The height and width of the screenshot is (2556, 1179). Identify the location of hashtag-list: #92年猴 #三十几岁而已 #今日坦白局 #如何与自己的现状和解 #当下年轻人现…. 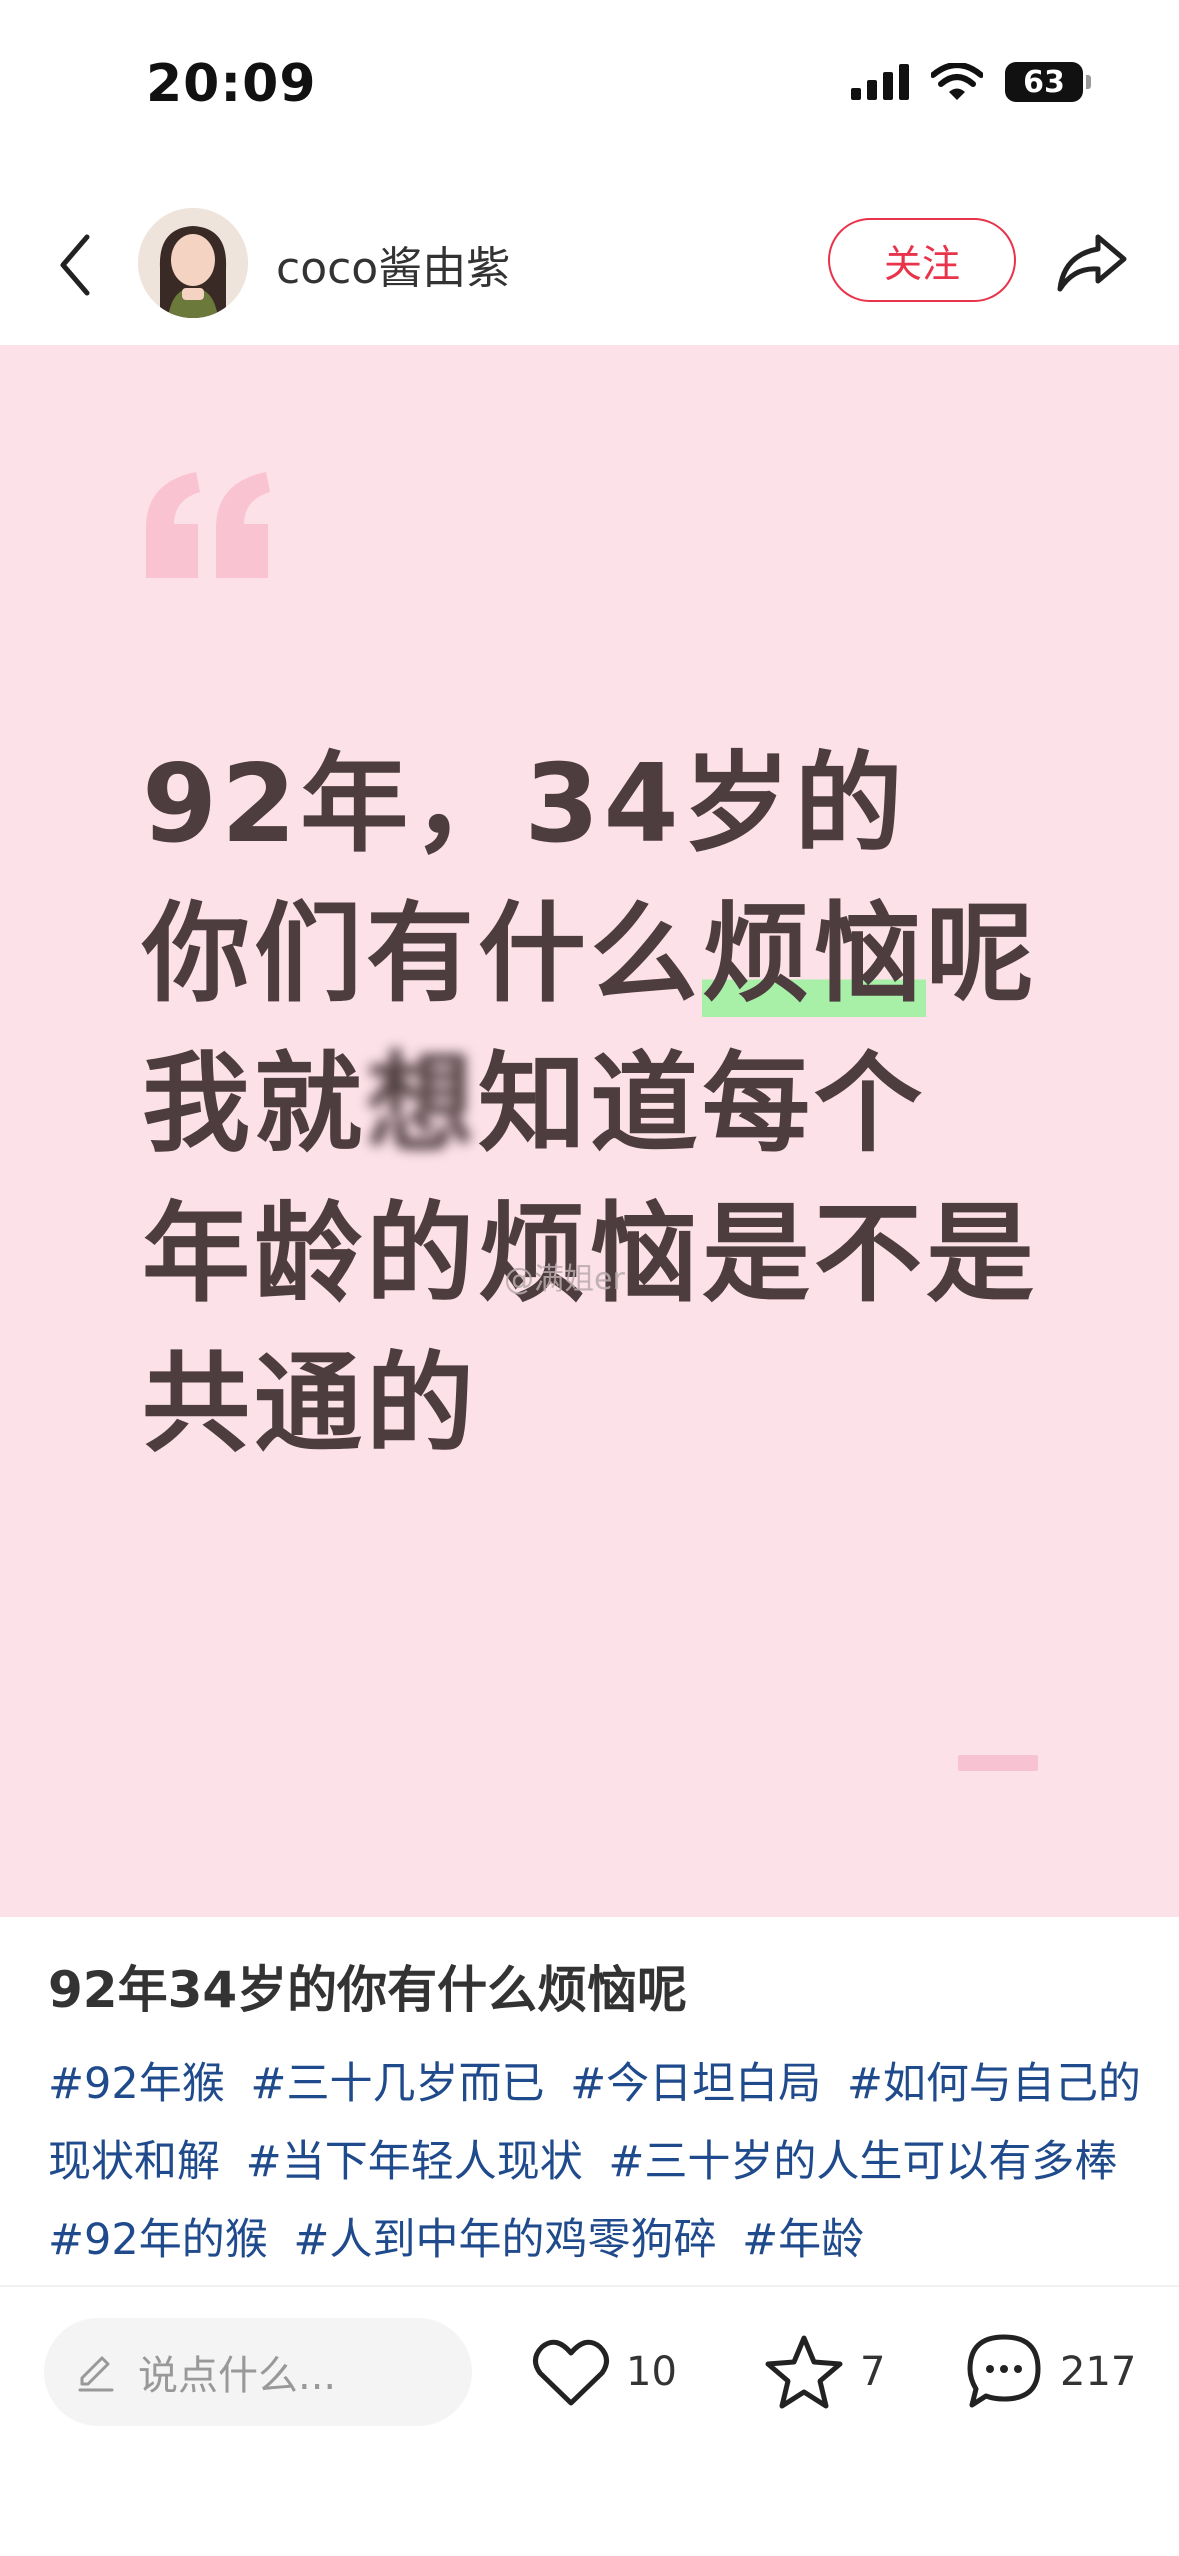
(598, 2162).